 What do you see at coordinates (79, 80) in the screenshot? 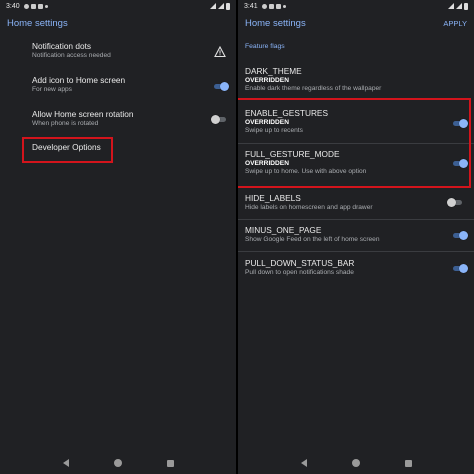
I see `item-title: Add icon to Home screen` at bounding box center [79, 80].